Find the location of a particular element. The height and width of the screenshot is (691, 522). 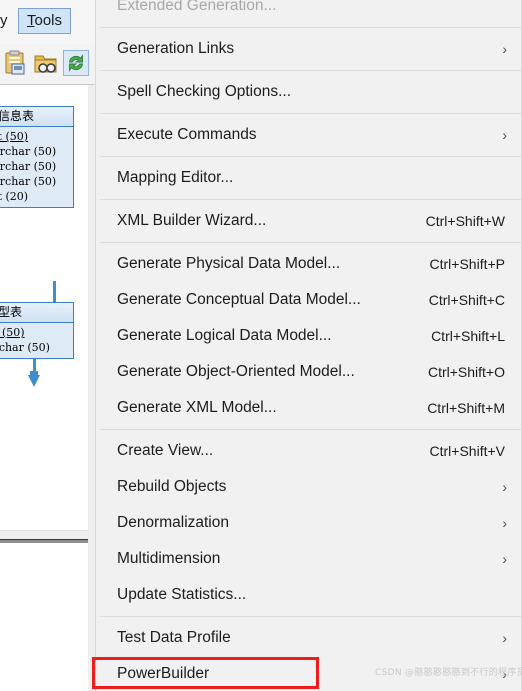

menu-item-shortcut: Ctrl+Shift+P is located at coordinates (467, 264).